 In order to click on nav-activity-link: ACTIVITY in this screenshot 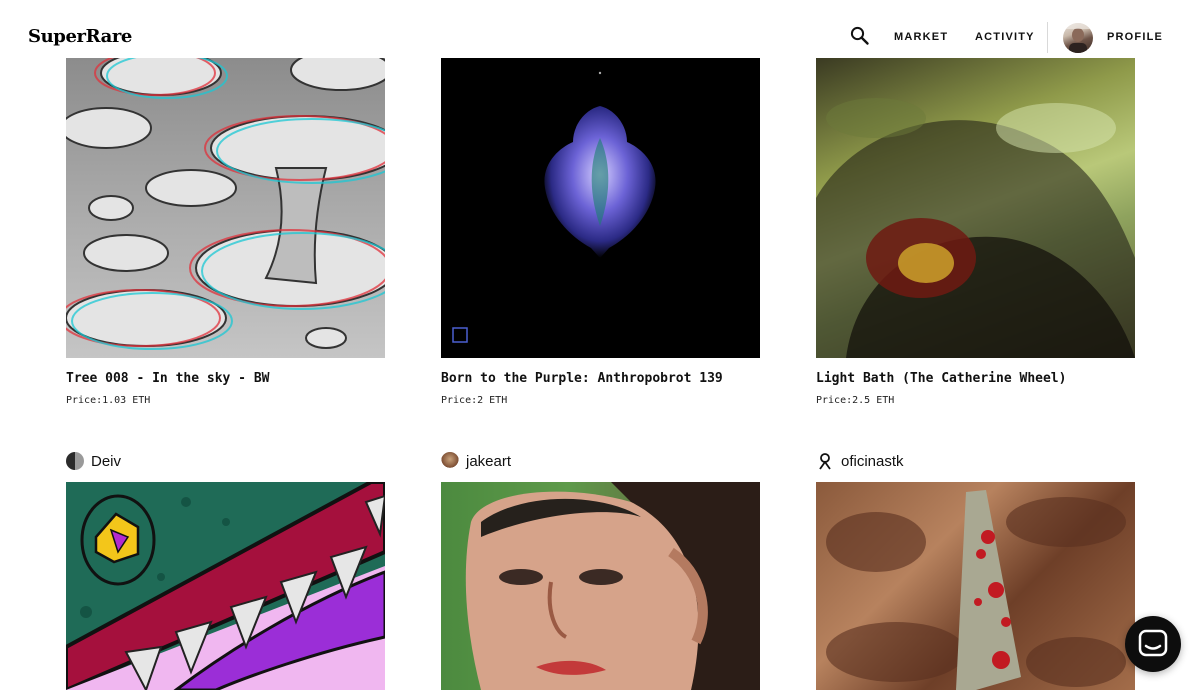, I will do `click(1005, 37)`.